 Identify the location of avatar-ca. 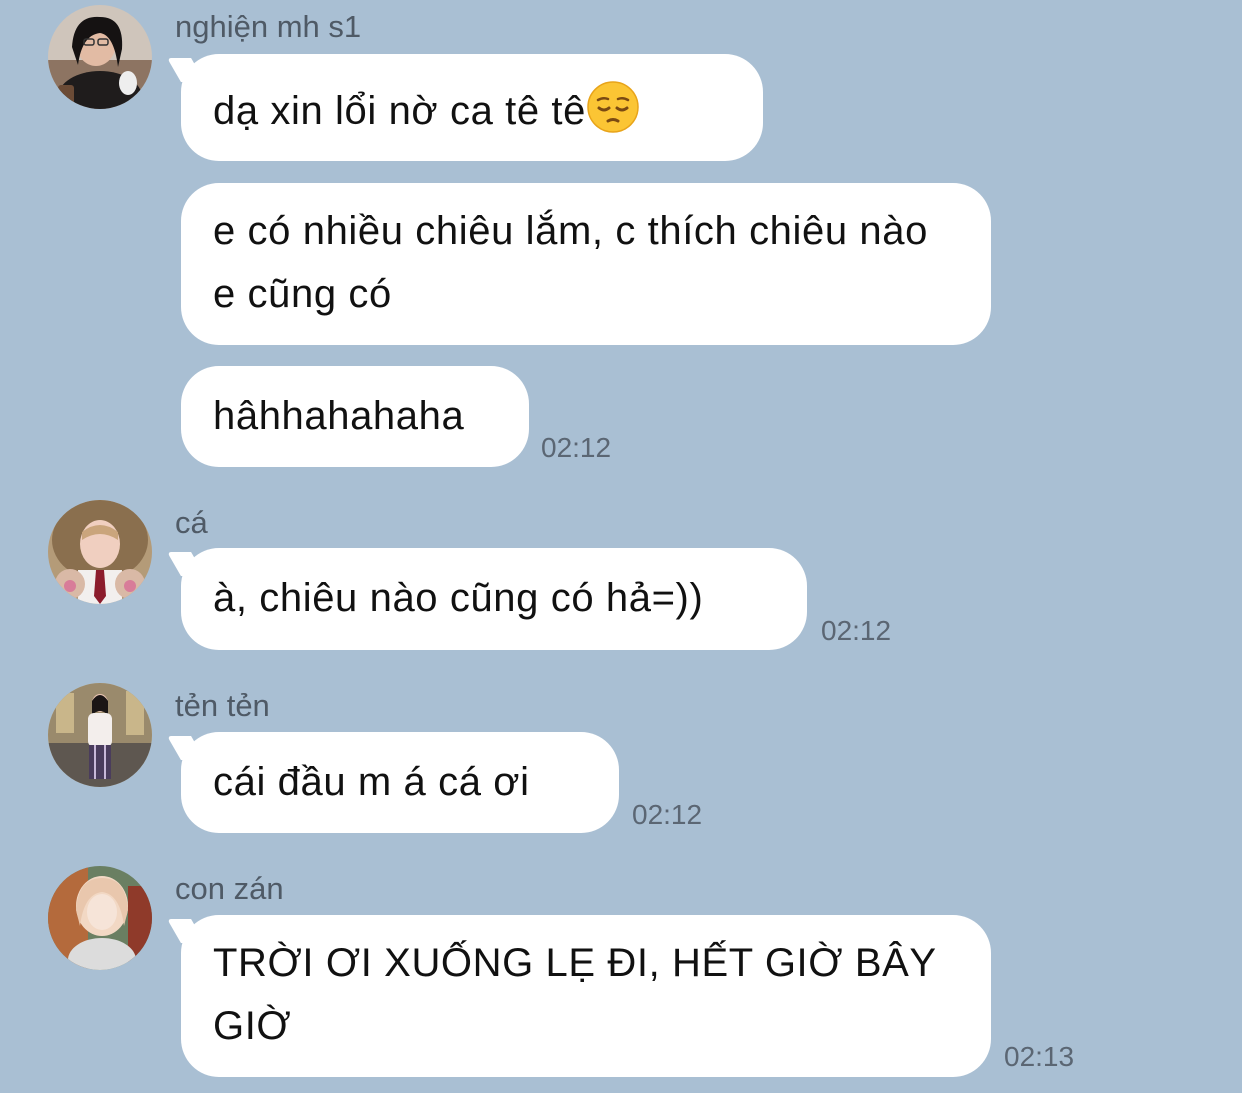
(100, 552).